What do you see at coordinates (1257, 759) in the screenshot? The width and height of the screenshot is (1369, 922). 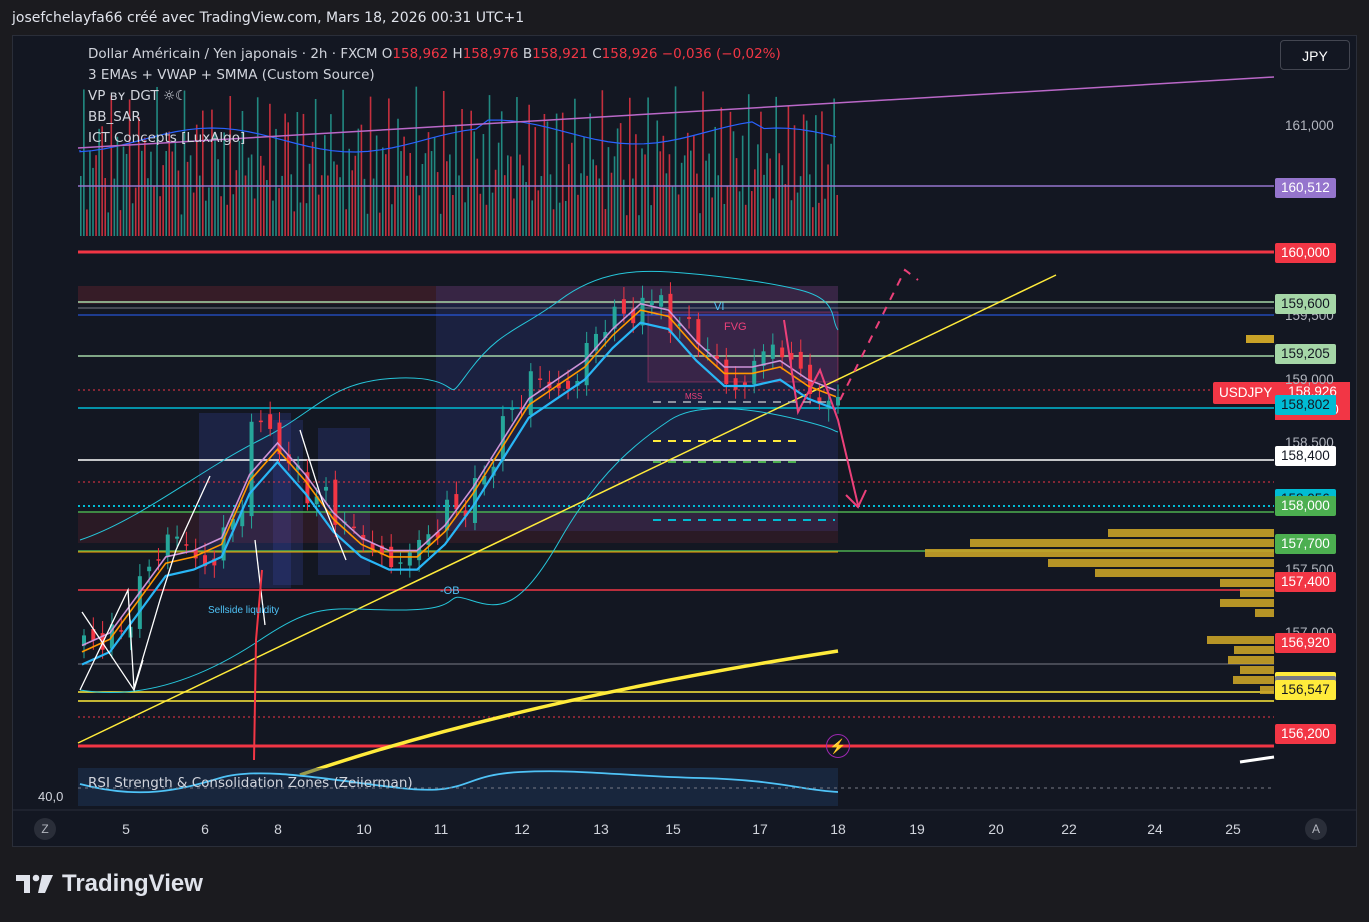 I see `white-ma-curve` at bounding box center [1257, 759].